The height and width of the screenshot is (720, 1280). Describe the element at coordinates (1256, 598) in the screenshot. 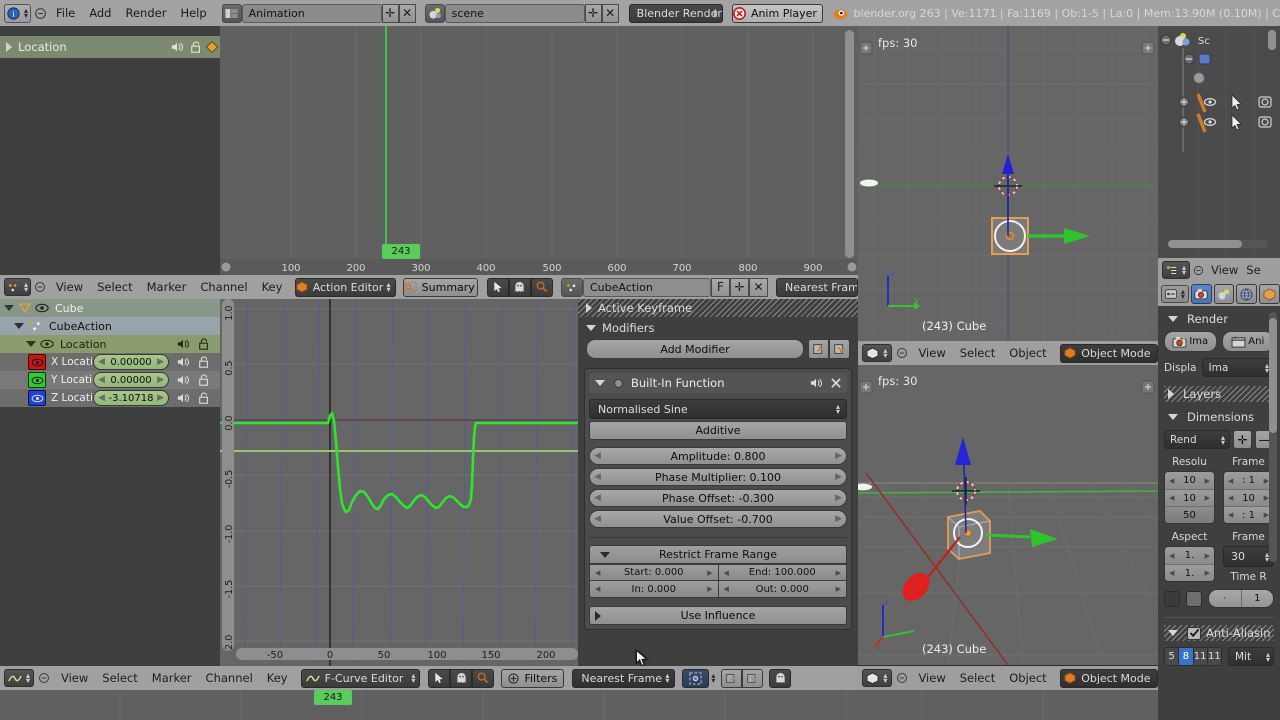

I see `time-remap-new-field: 1` at that location.